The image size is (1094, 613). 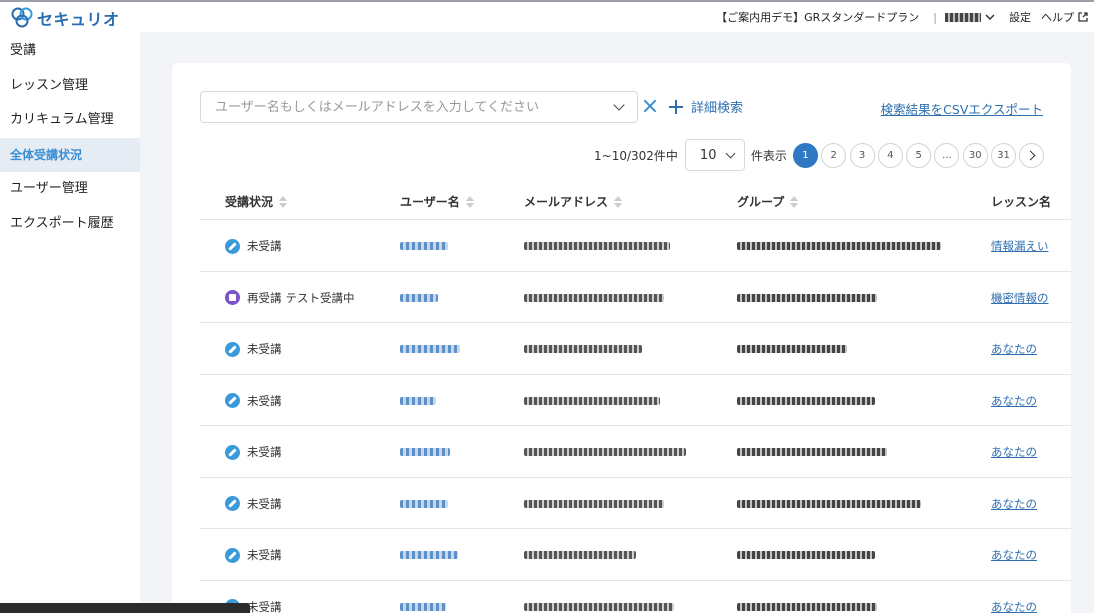 I want to click on page-button: 2, so click(x=834, y=155).